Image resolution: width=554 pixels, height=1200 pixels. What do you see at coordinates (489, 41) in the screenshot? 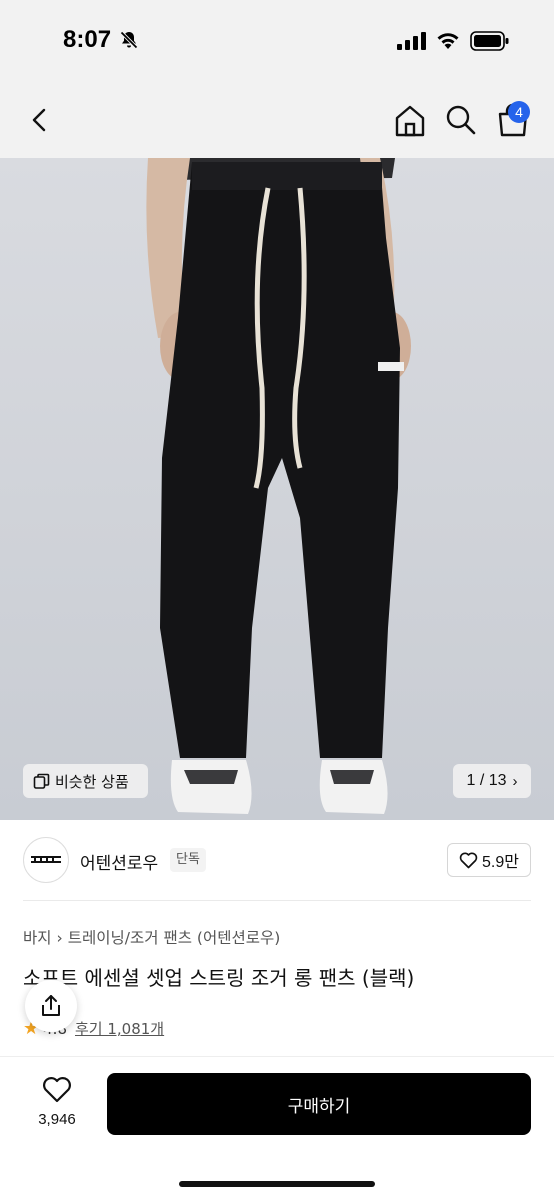
I see `battery-icon` at bounding box center [489, 41].